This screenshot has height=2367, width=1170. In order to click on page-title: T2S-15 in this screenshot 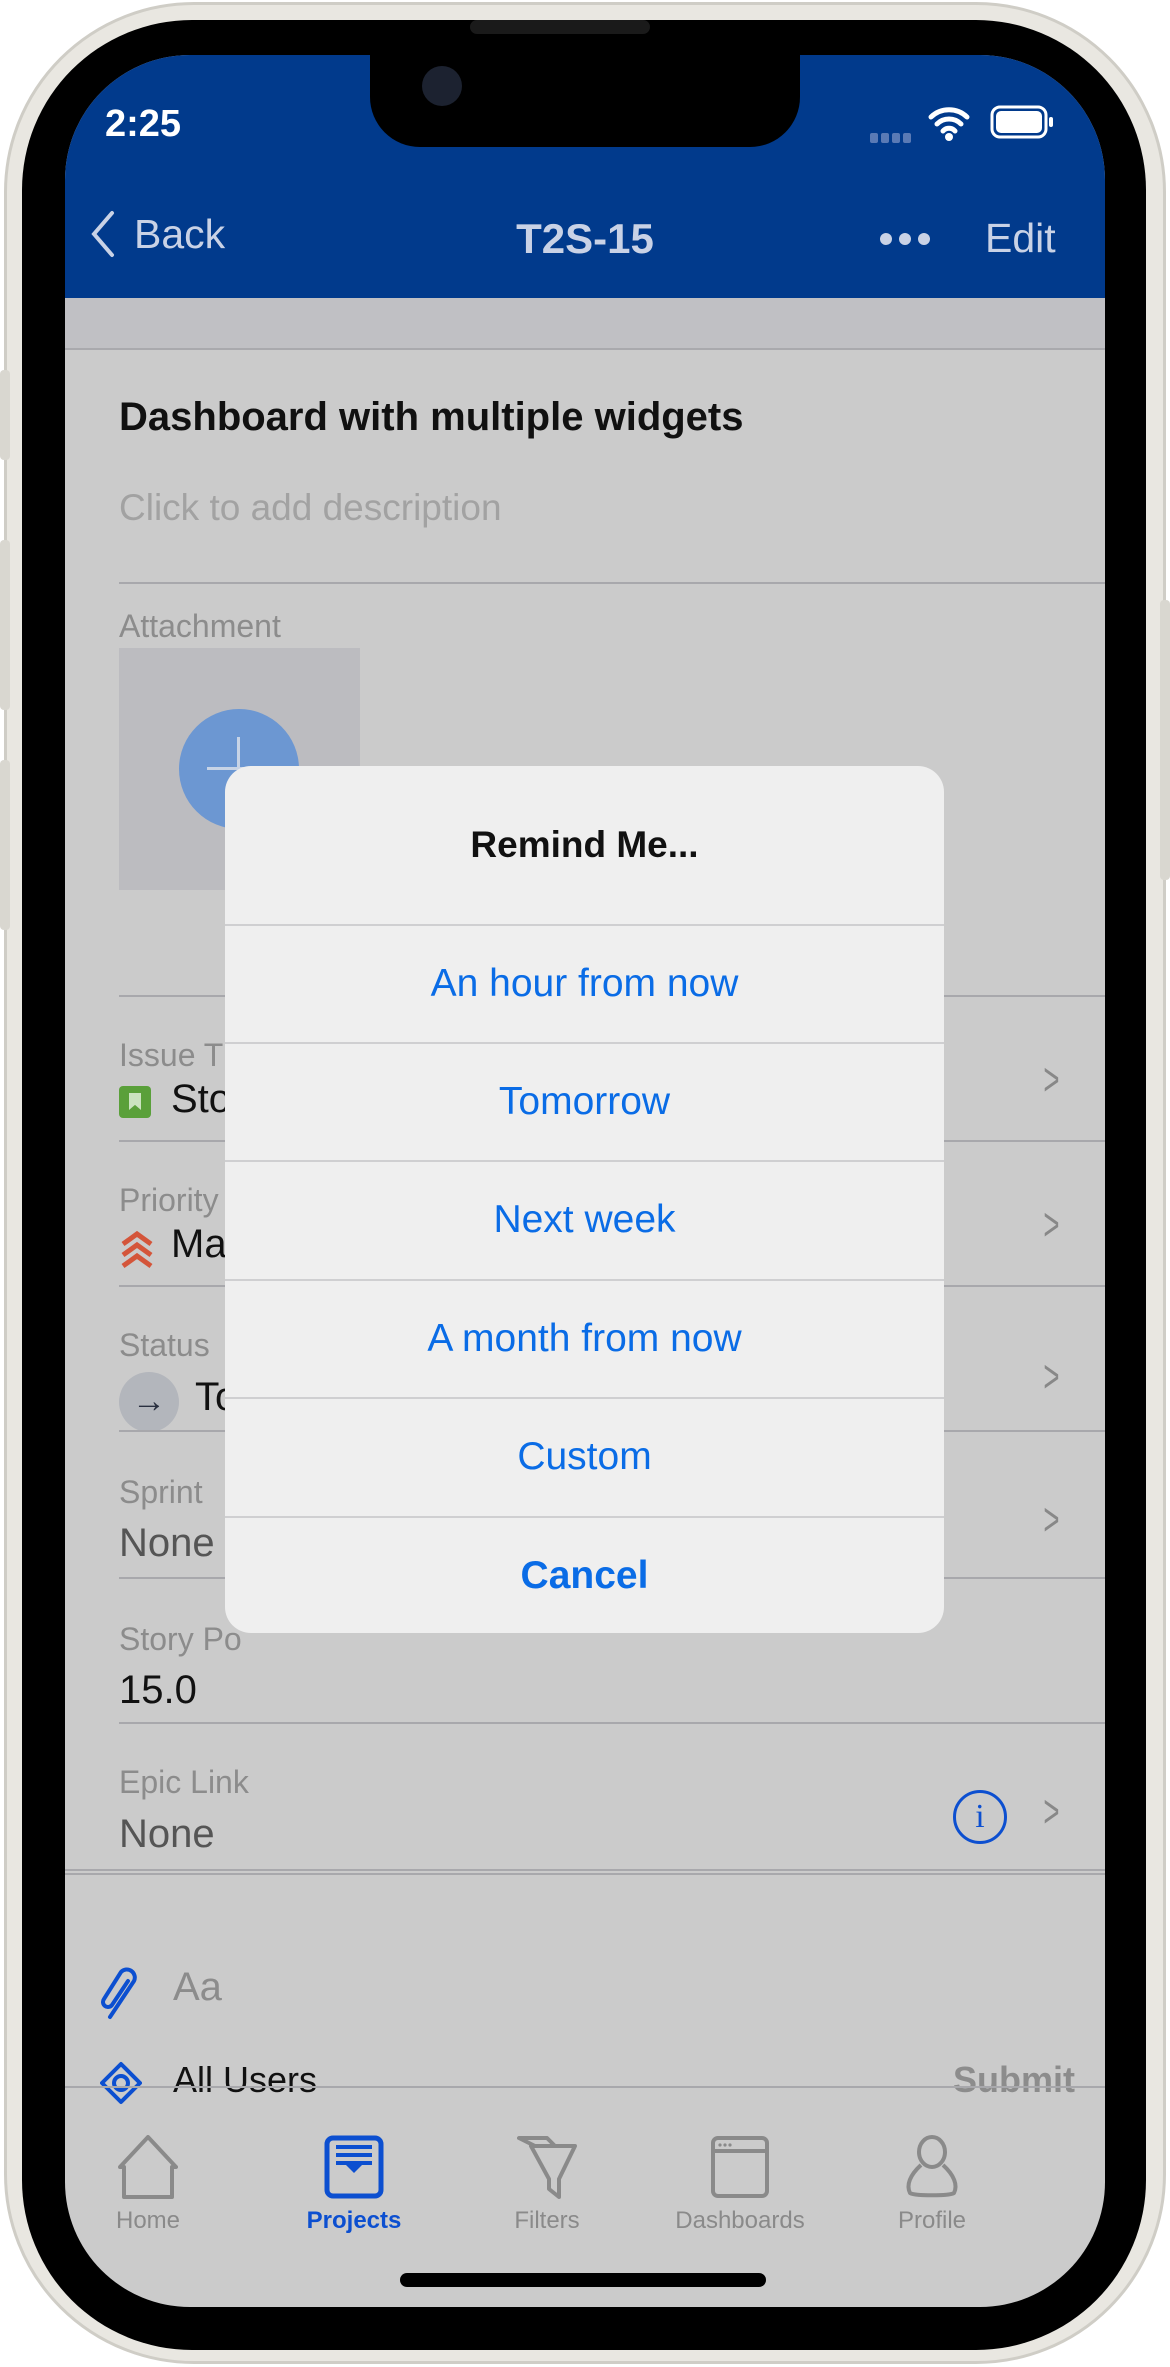, I will do `click(585, 238)`.